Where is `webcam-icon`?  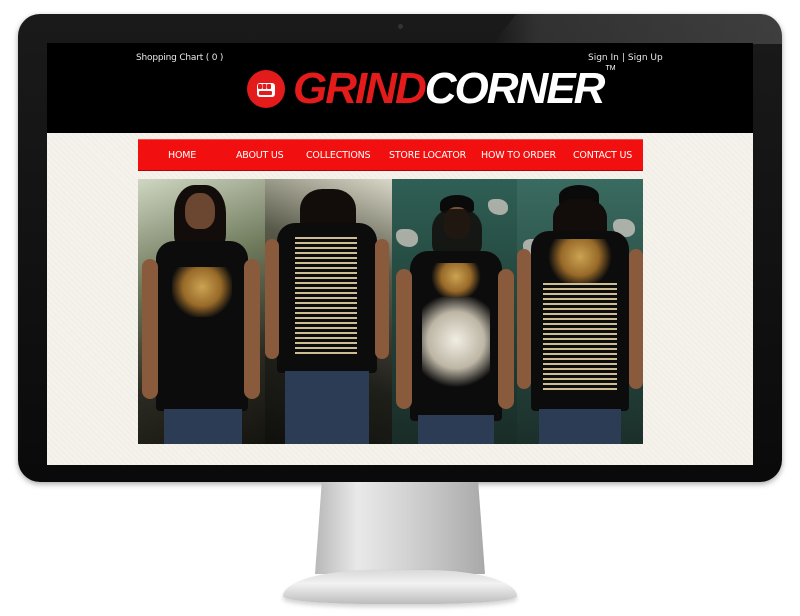
webcam-icon is located at coordinates (400, 26).